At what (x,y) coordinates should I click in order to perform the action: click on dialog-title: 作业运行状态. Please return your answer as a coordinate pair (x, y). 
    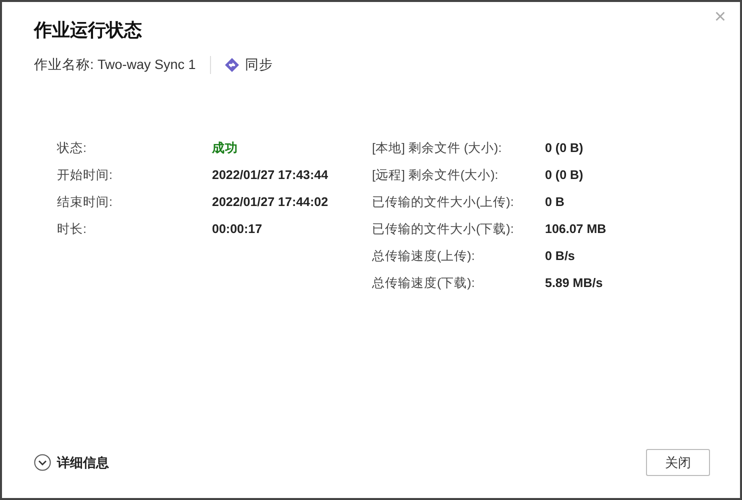
    Looking at the image, I should click on (88, 30).